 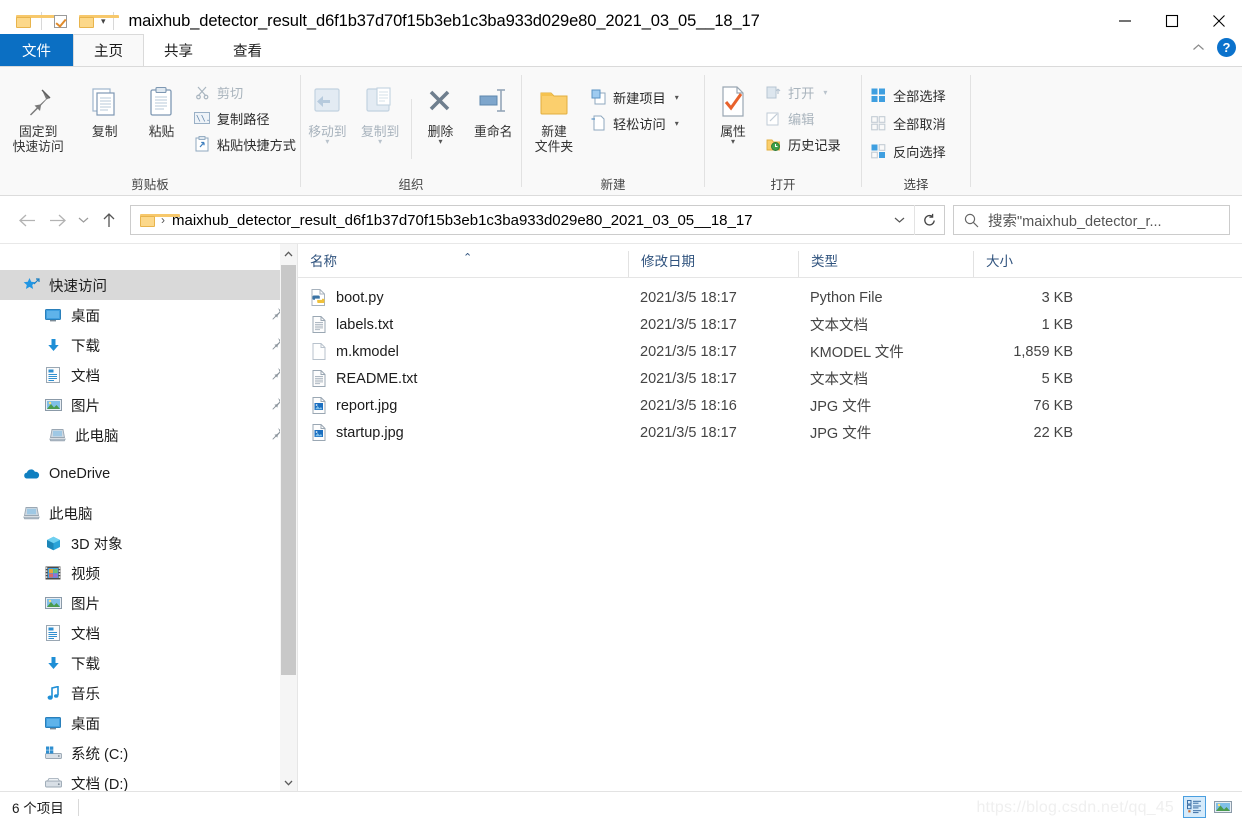 What do you see at coordinates (60, 21) in the screenshot?
I see `qat-properties-button` at bounding box center [60, 21].